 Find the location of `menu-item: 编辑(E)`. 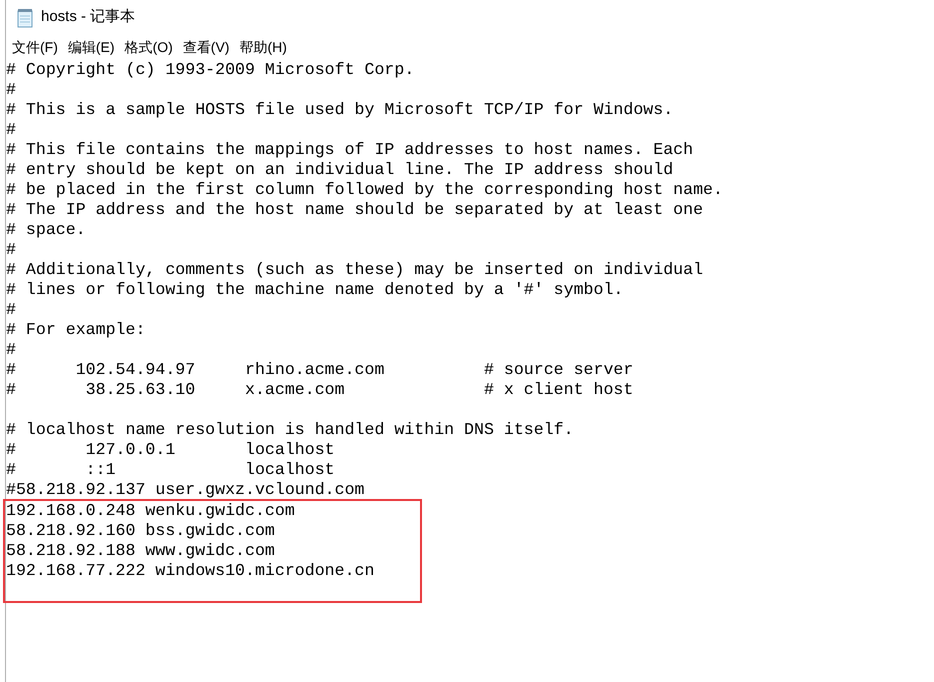

menu-item: 编辑(E) is located at coordinates (91, 47).